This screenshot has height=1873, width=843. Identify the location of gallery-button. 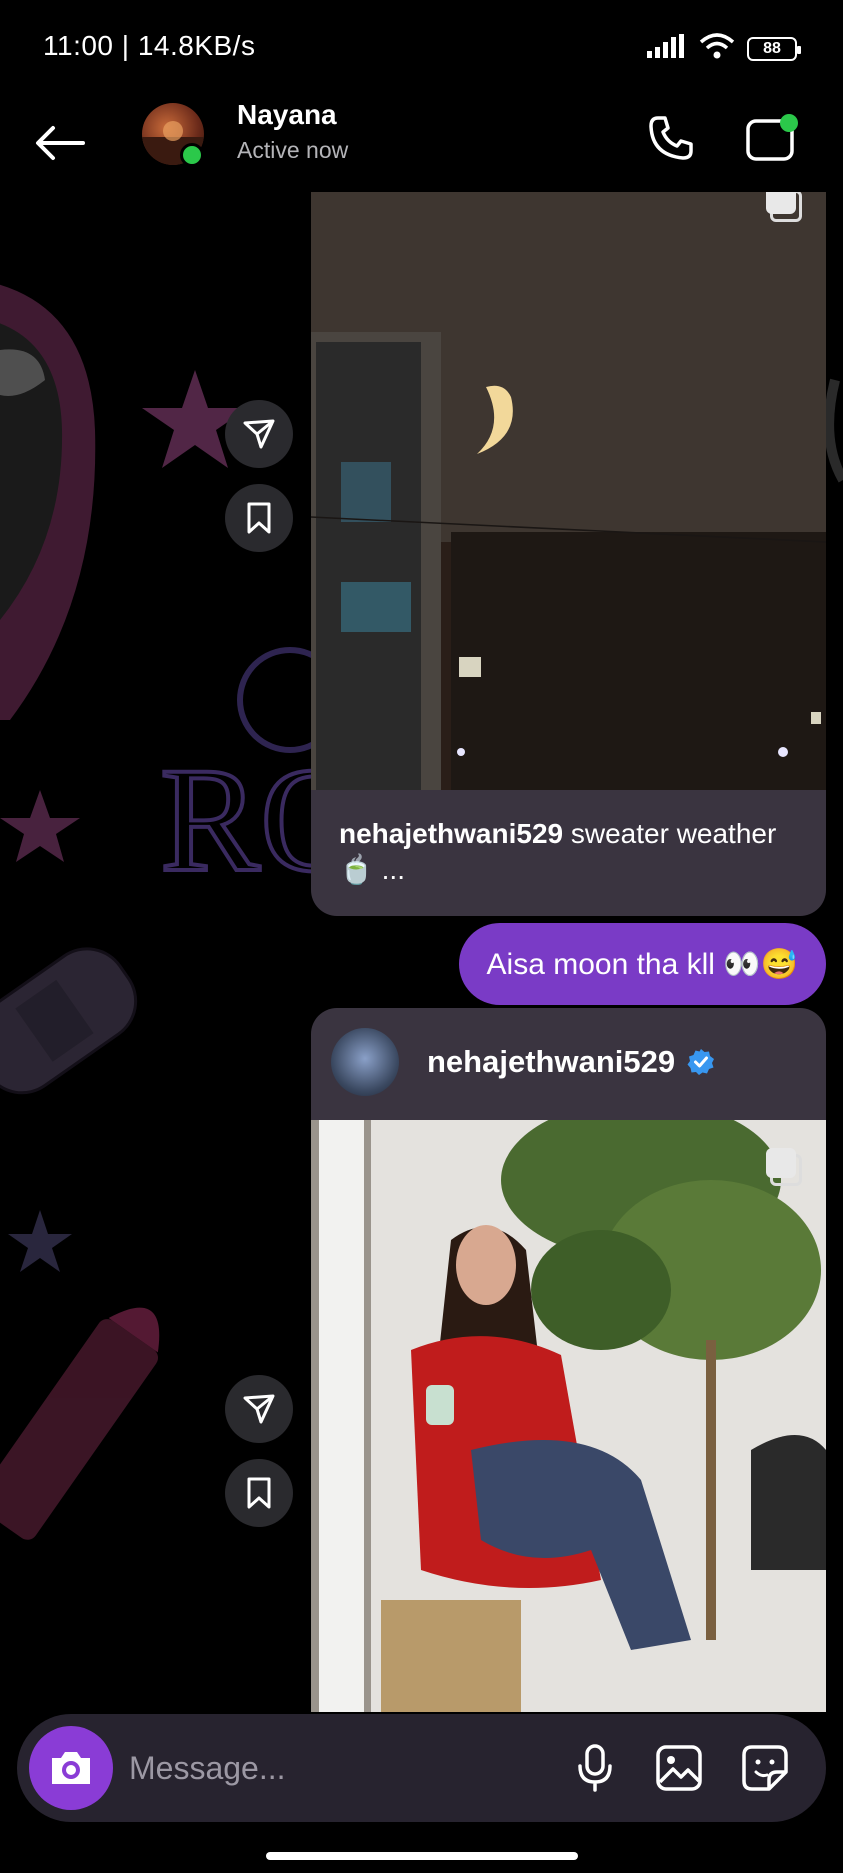
(679, 1768).